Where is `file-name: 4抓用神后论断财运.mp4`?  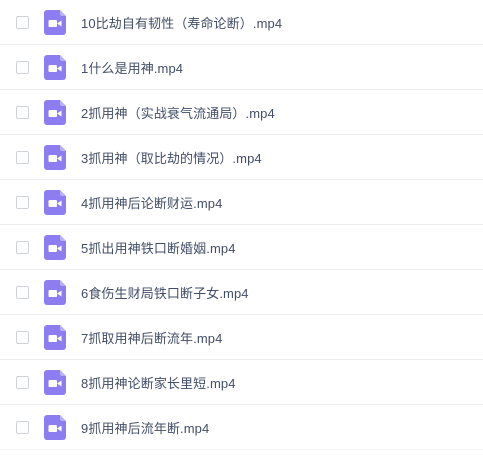
file-name: 4抓用神后论断财运.mp4 is located at coordinates (151, 202).